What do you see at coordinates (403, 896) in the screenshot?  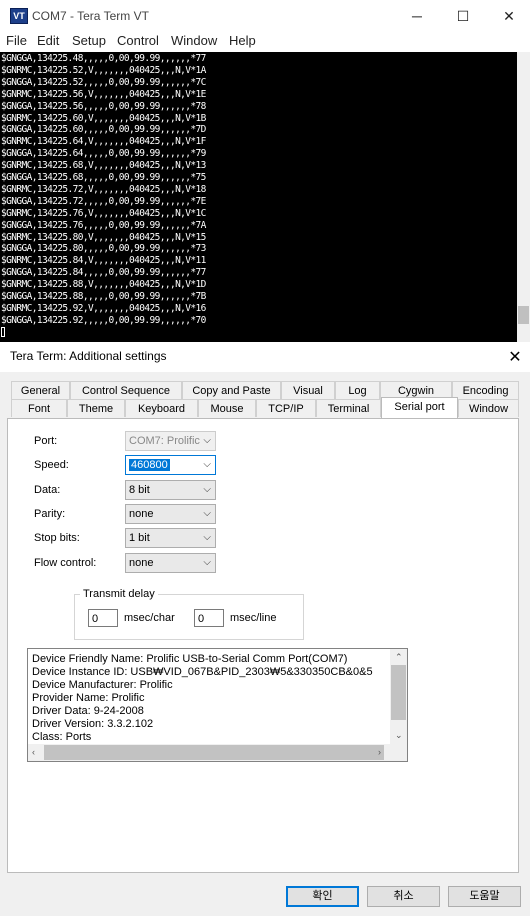 I see `cancel-button: 취소` at bounding box center [403, 896].